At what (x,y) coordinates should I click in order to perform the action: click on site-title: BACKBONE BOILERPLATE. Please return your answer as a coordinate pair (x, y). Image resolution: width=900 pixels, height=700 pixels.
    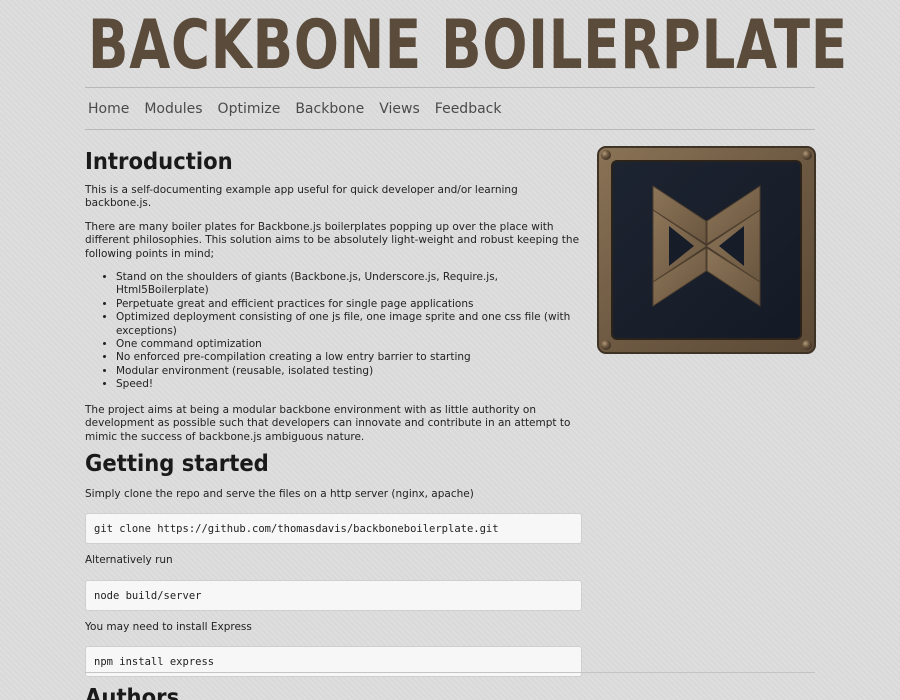
    Looking at the image, I should click on (468, 45).